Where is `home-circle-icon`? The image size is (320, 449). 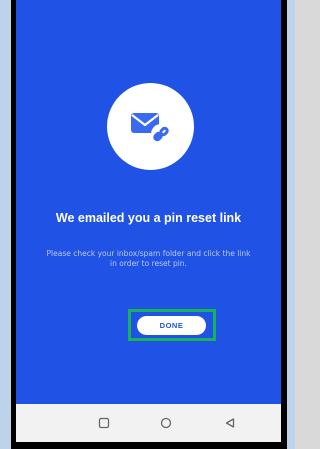
home-circle-icon is located at coordinates (166, 423).